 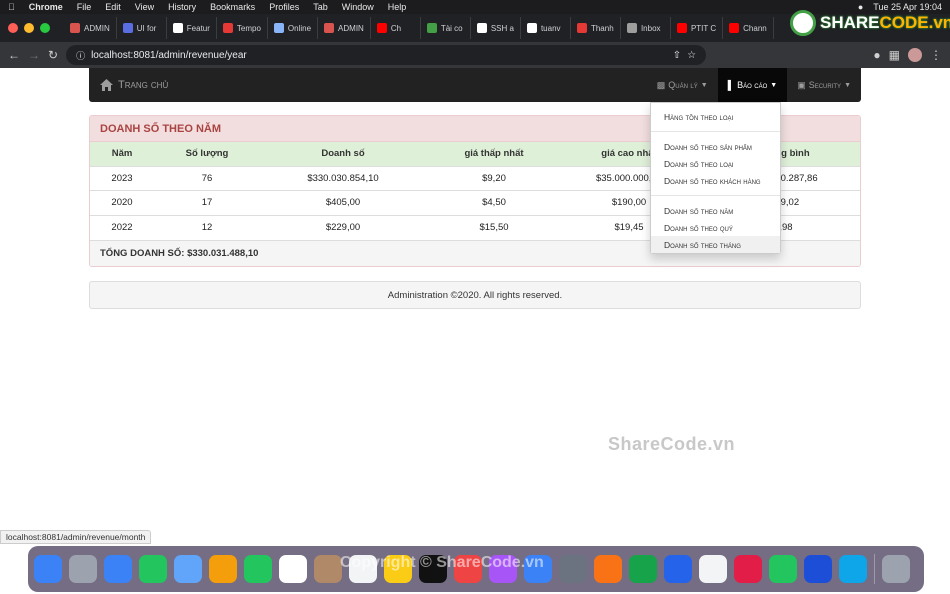 What do you see at coordinates (602, 28) in the screenshot?
I see `tab-label: Thanh` at bounding box center [602, 28].